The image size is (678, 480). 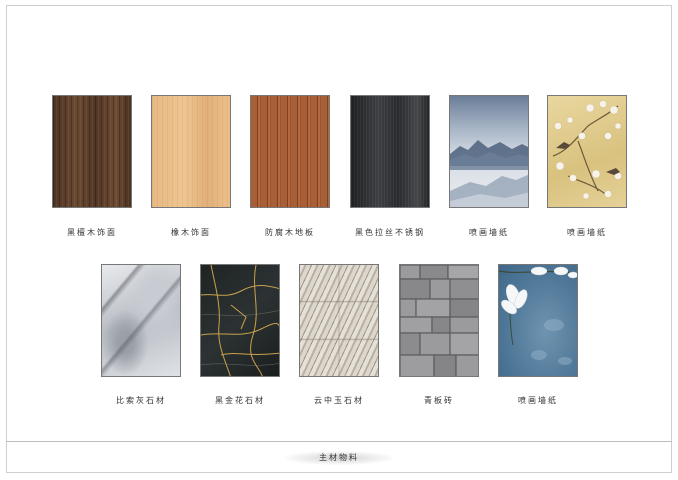 What do you see at coordinates (141, 320) in the screenshot?
I see `swatch-grey-marble` at bounding box center [141, 320].